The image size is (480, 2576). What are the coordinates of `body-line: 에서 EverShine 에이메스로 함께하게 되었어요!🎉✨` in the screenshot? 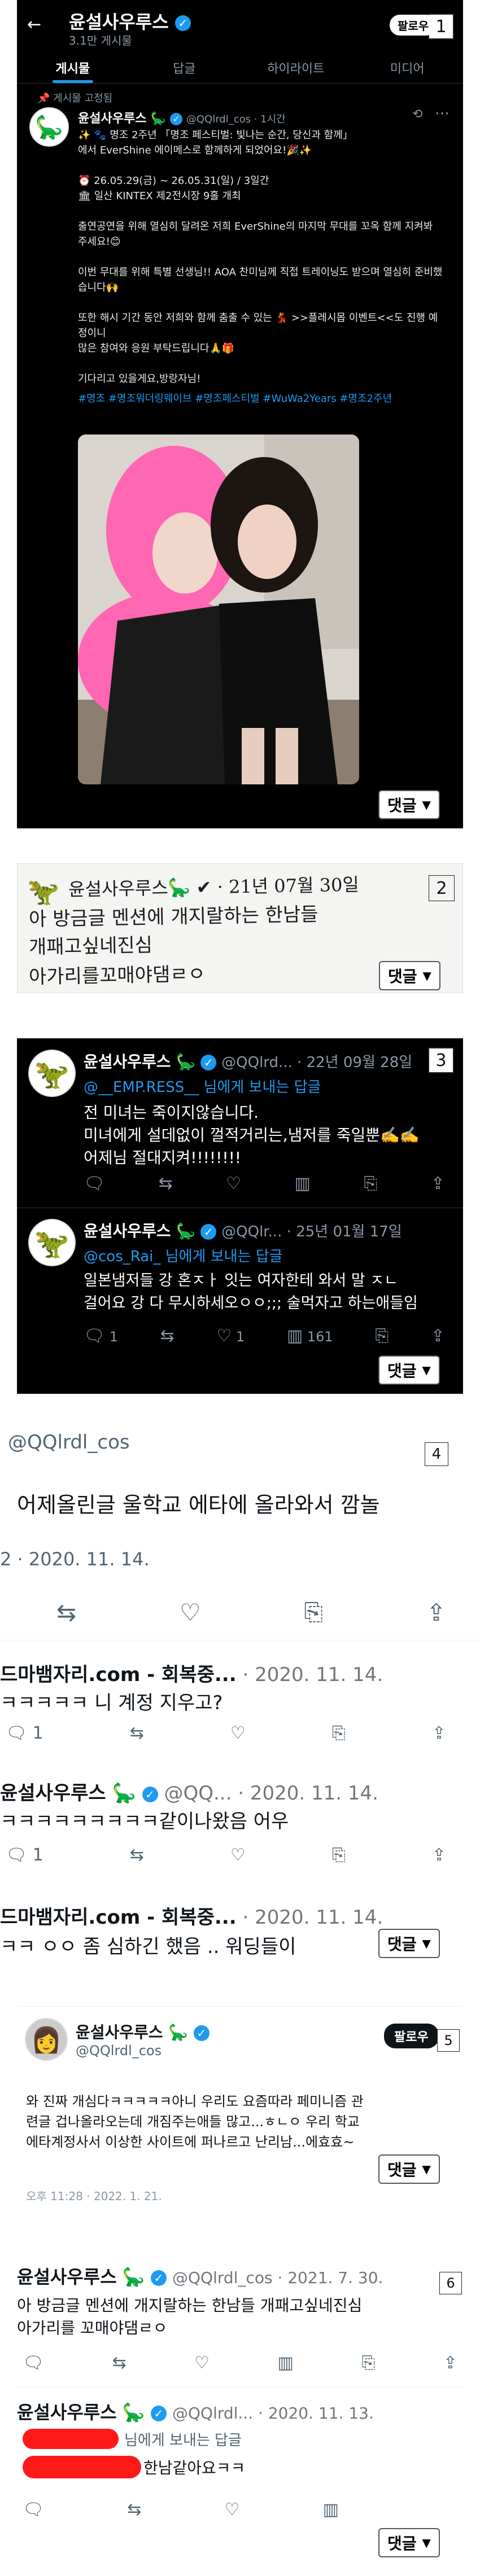 It's located at (195, 150).